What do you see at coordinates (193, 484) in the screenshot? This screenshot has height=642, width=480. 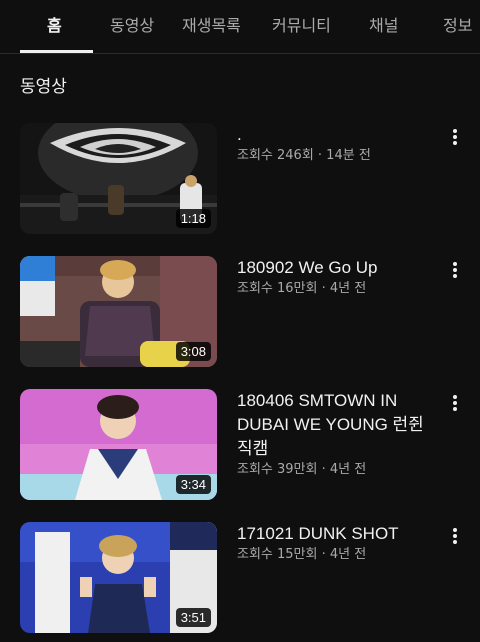 I see `video-duration: 3:34` at bounding box center [193, 484].